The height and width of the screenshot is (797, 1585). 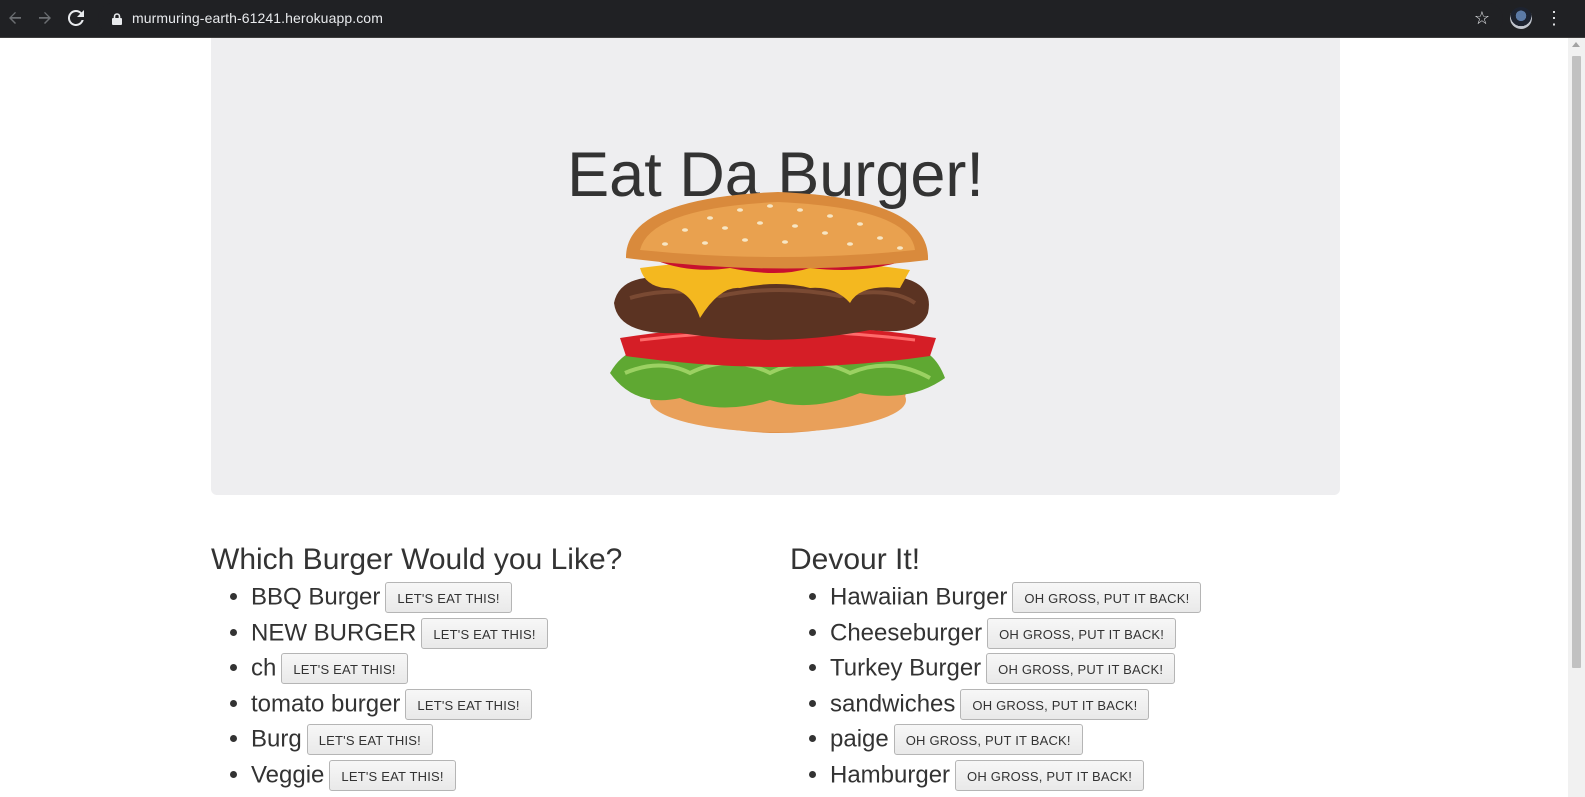 What do you see at coordinates (288, 775) in the screenshot?
I see `burger-name: Veggie` at bounding box center [288, 775].